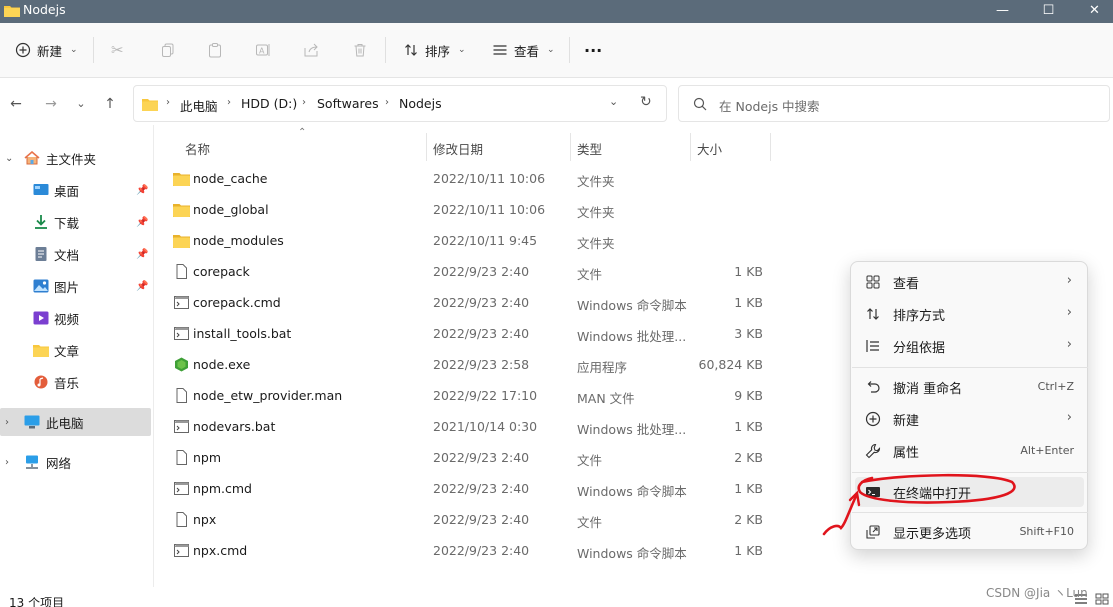 This screenshot has height=607, width=1113. Describe the element at coordinates (596, 212) in the screenshot. I see `file-type: 文件夹` at that location.